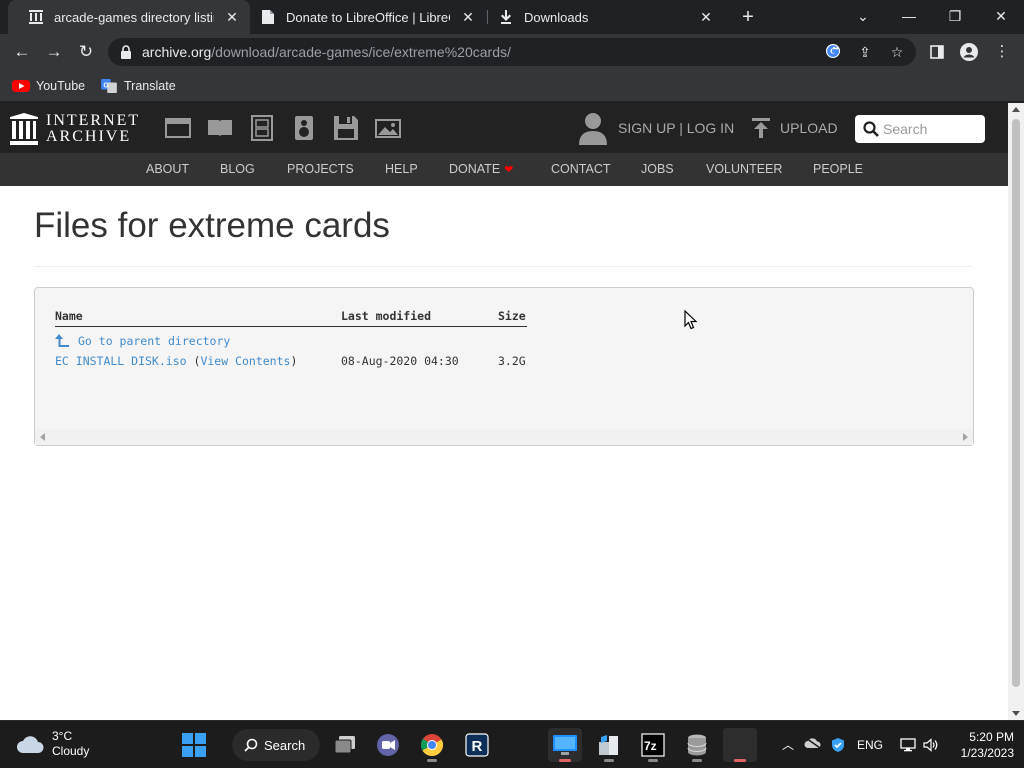  I want to click on active-window-taskbar-button, so click(740, 745).